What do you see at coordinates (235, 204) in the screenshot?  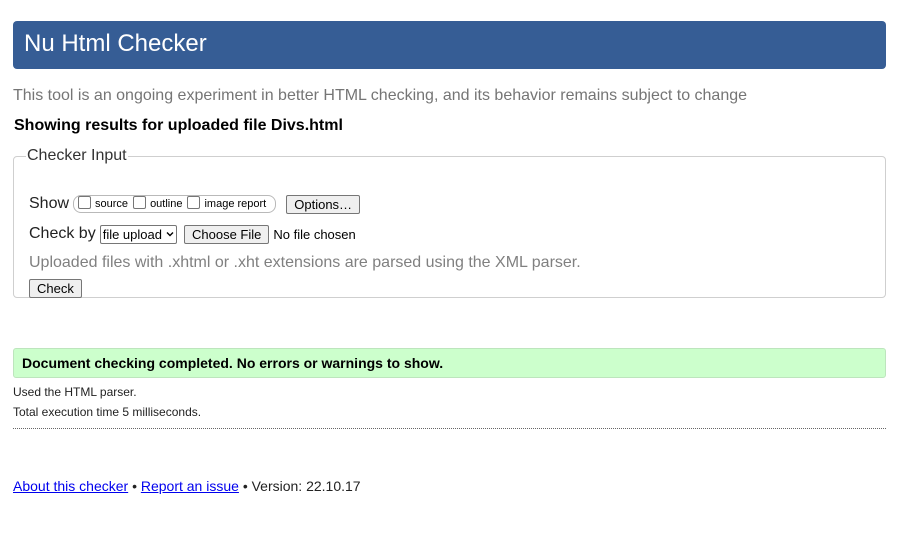 I see `show-image-report-label: image report` at bounding box center [235, 204].